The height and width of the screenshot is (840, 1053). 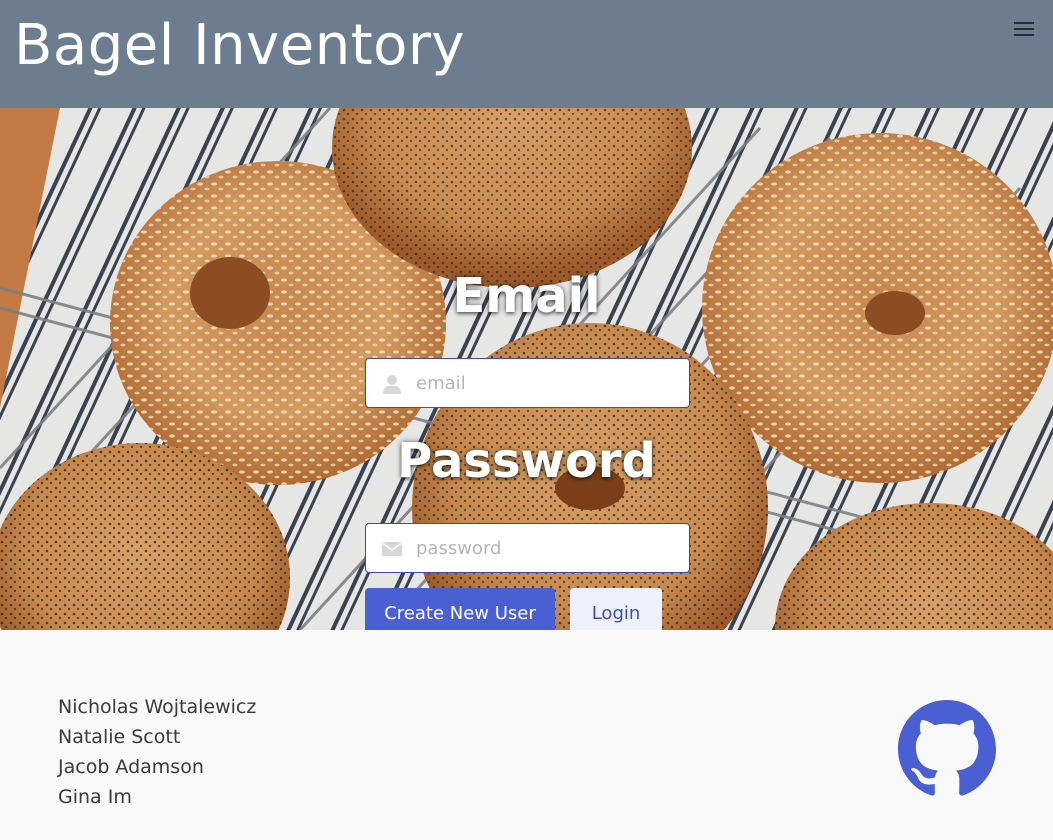 What do you see at coordinates (548, 383) in the screenshot?
I see `email-input` at bounding box center [548, 383].